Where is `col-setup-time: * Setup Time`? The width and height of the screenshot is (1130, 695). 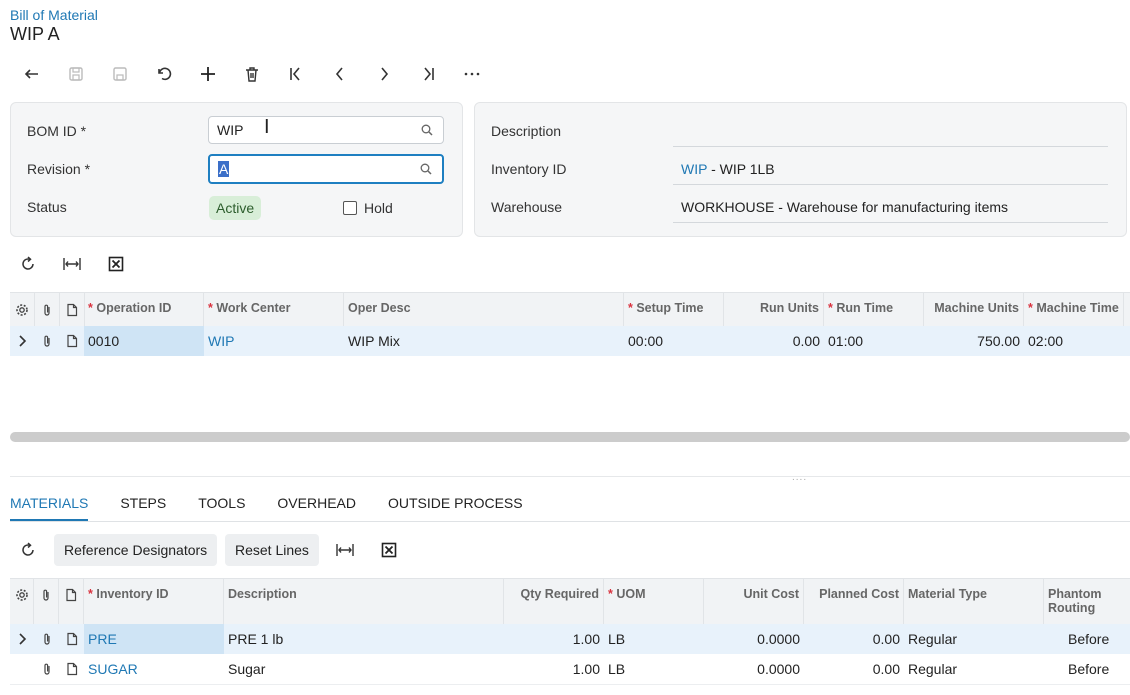 col-setup-time: * Setup Time is located at coordinates (674, 309).